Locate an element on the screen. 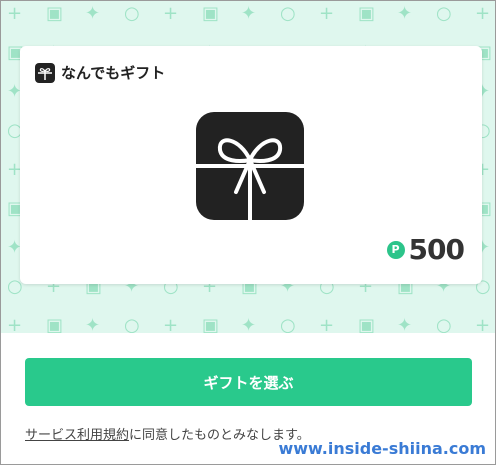  points-icon: P is located at coordinates (395, 249).